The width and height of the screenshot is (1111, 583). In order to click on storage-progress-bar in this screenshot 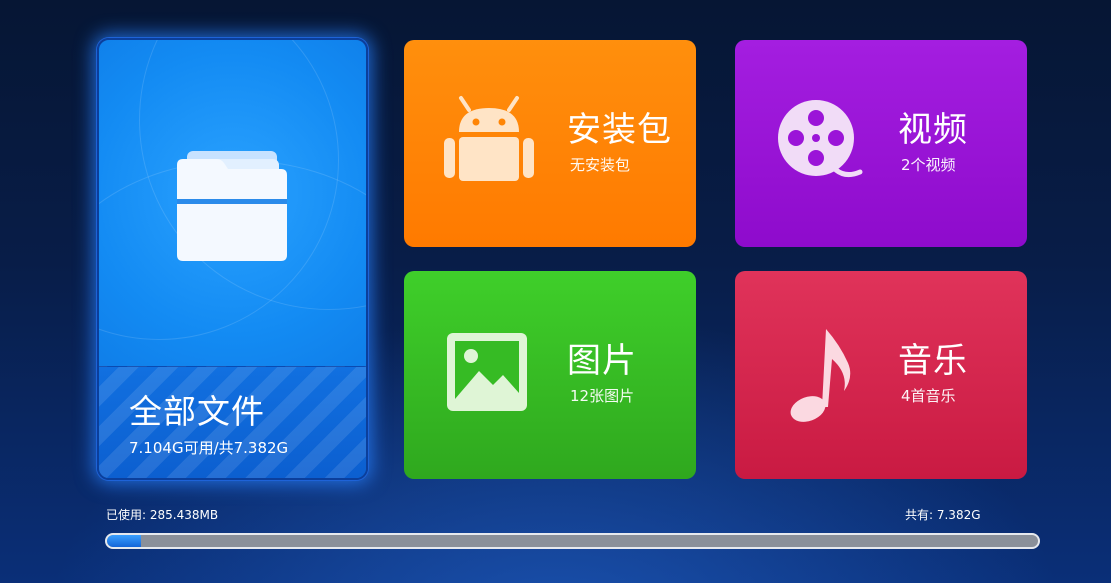, I will do `click(572, 541)`.